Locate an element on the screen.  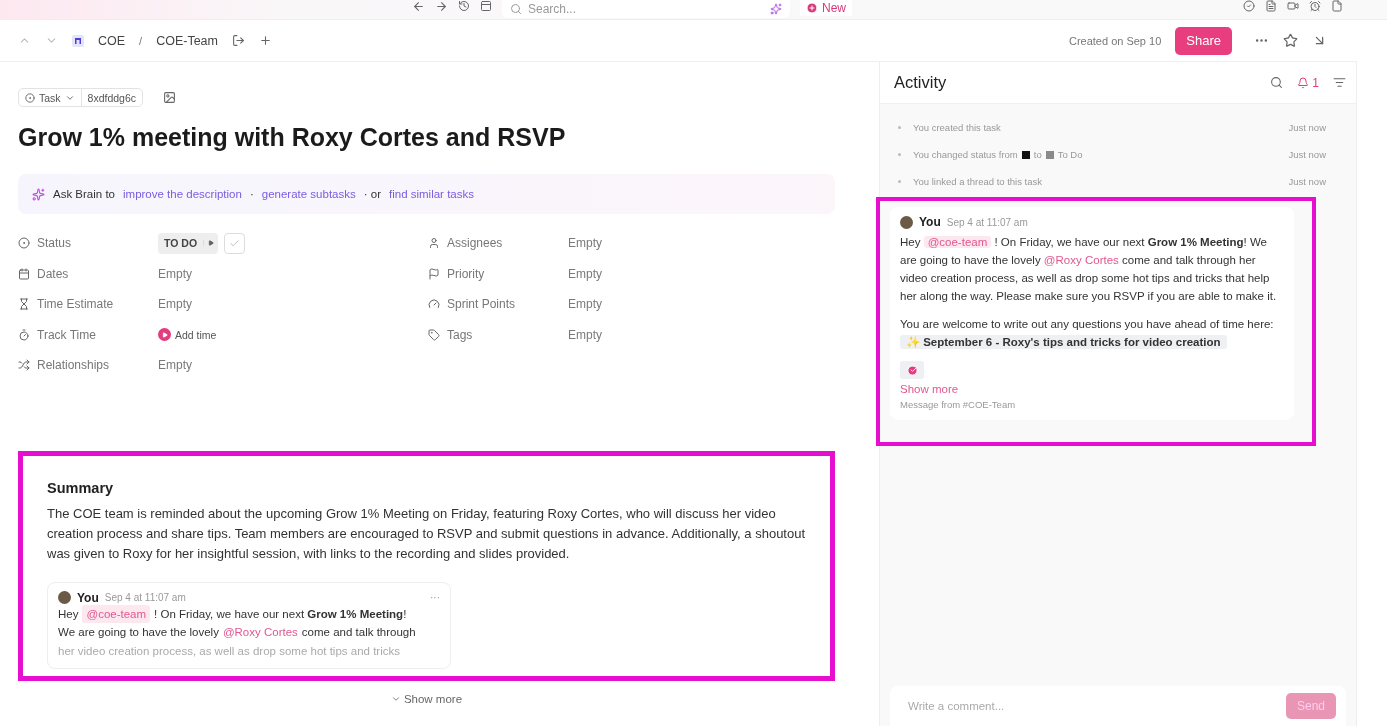
created-date: Created on Sep 10 is located at coordinates (1115, 40).